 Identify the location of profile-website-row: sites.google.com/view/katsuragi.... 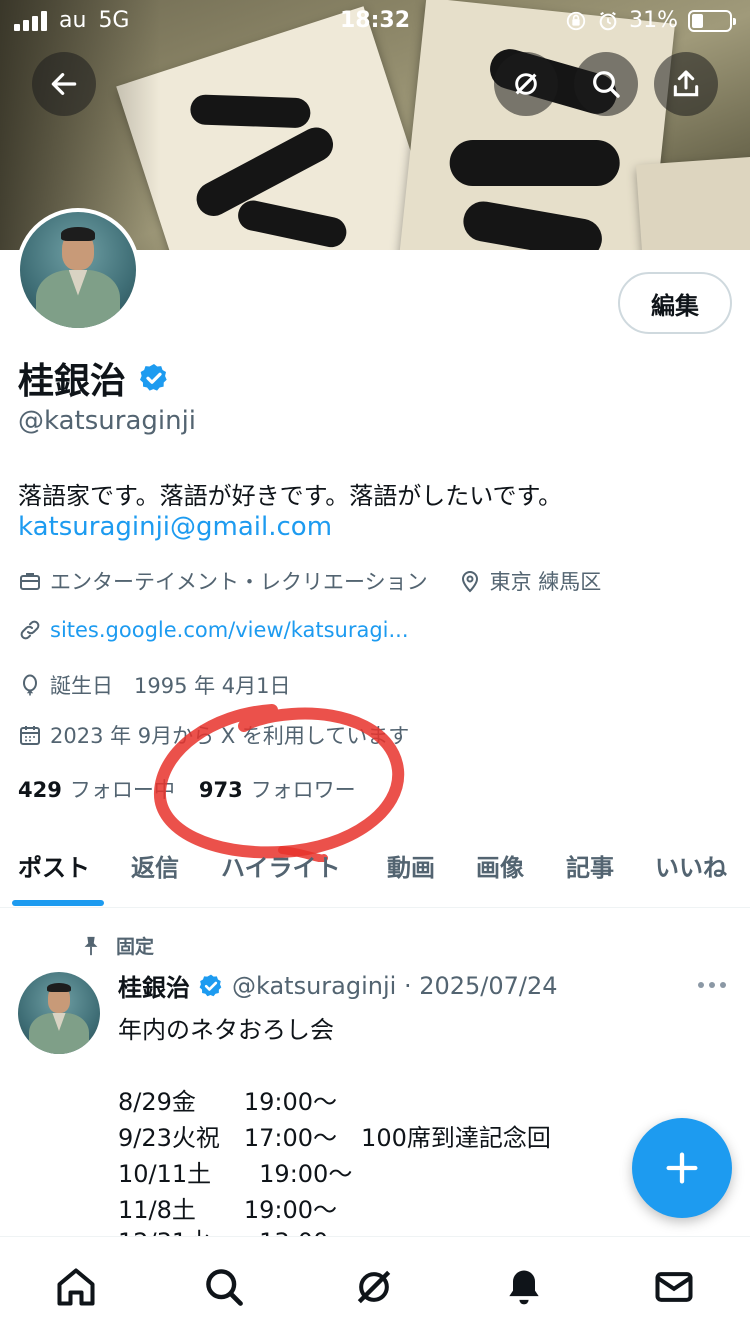
(213, 630).